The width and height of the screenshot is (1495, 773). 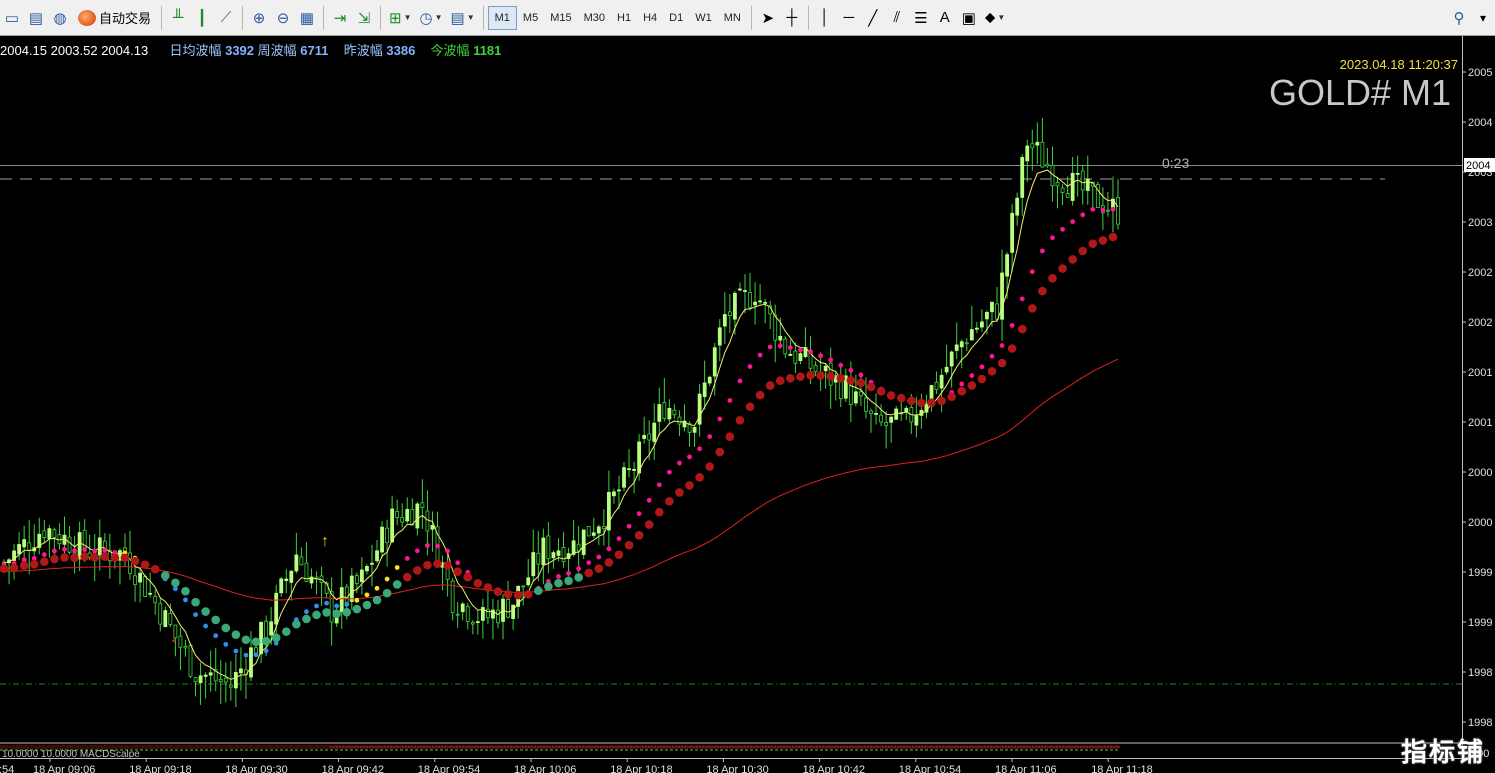 I want to click on autoscroll-icon: ⇲, so click(x=364, y=18).